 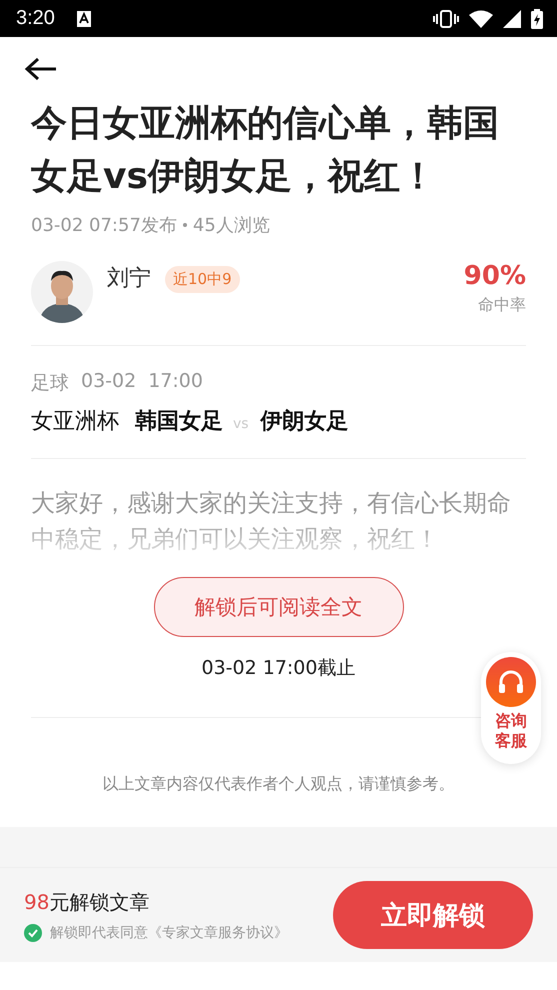 I want to click on unlock-now-button: 立即解锁, so click(x=433, y=915).